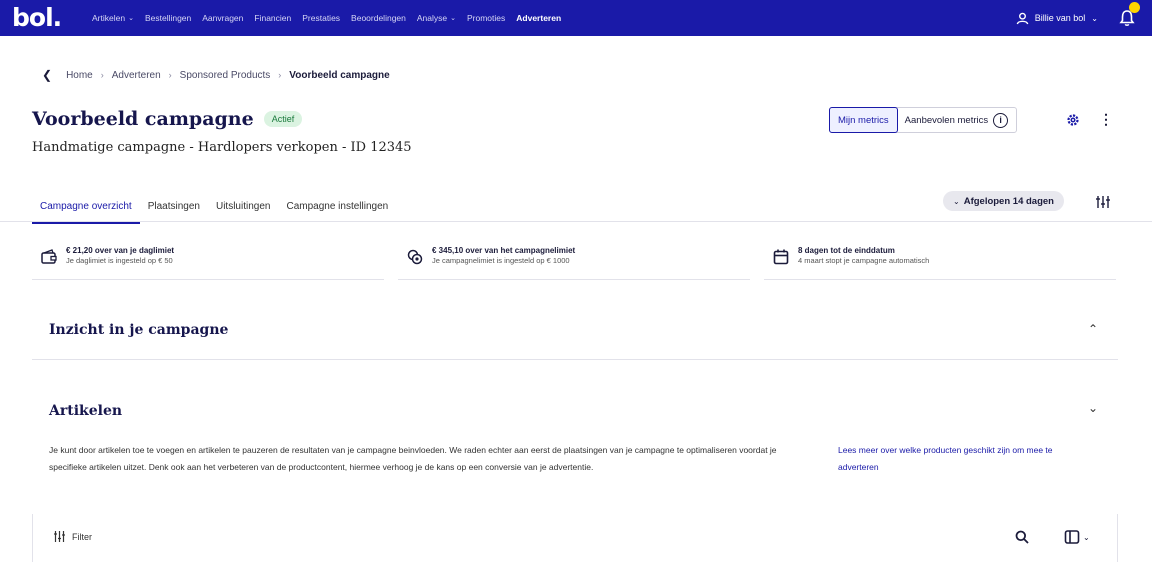  Describe the element at coordinates (575, 329) in the screenshot. I see `insight-section: Inzicht in je campagne ⌃` at that location.